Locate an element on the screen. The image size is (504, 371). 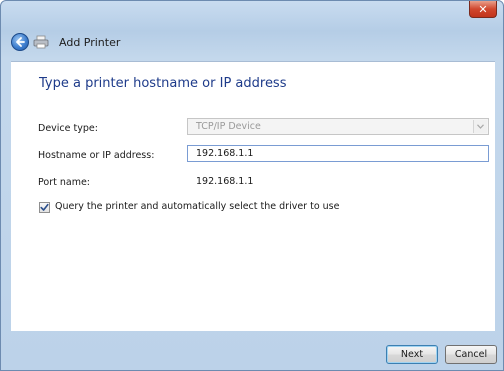
printer-icon is located at coordinates (41, 42).